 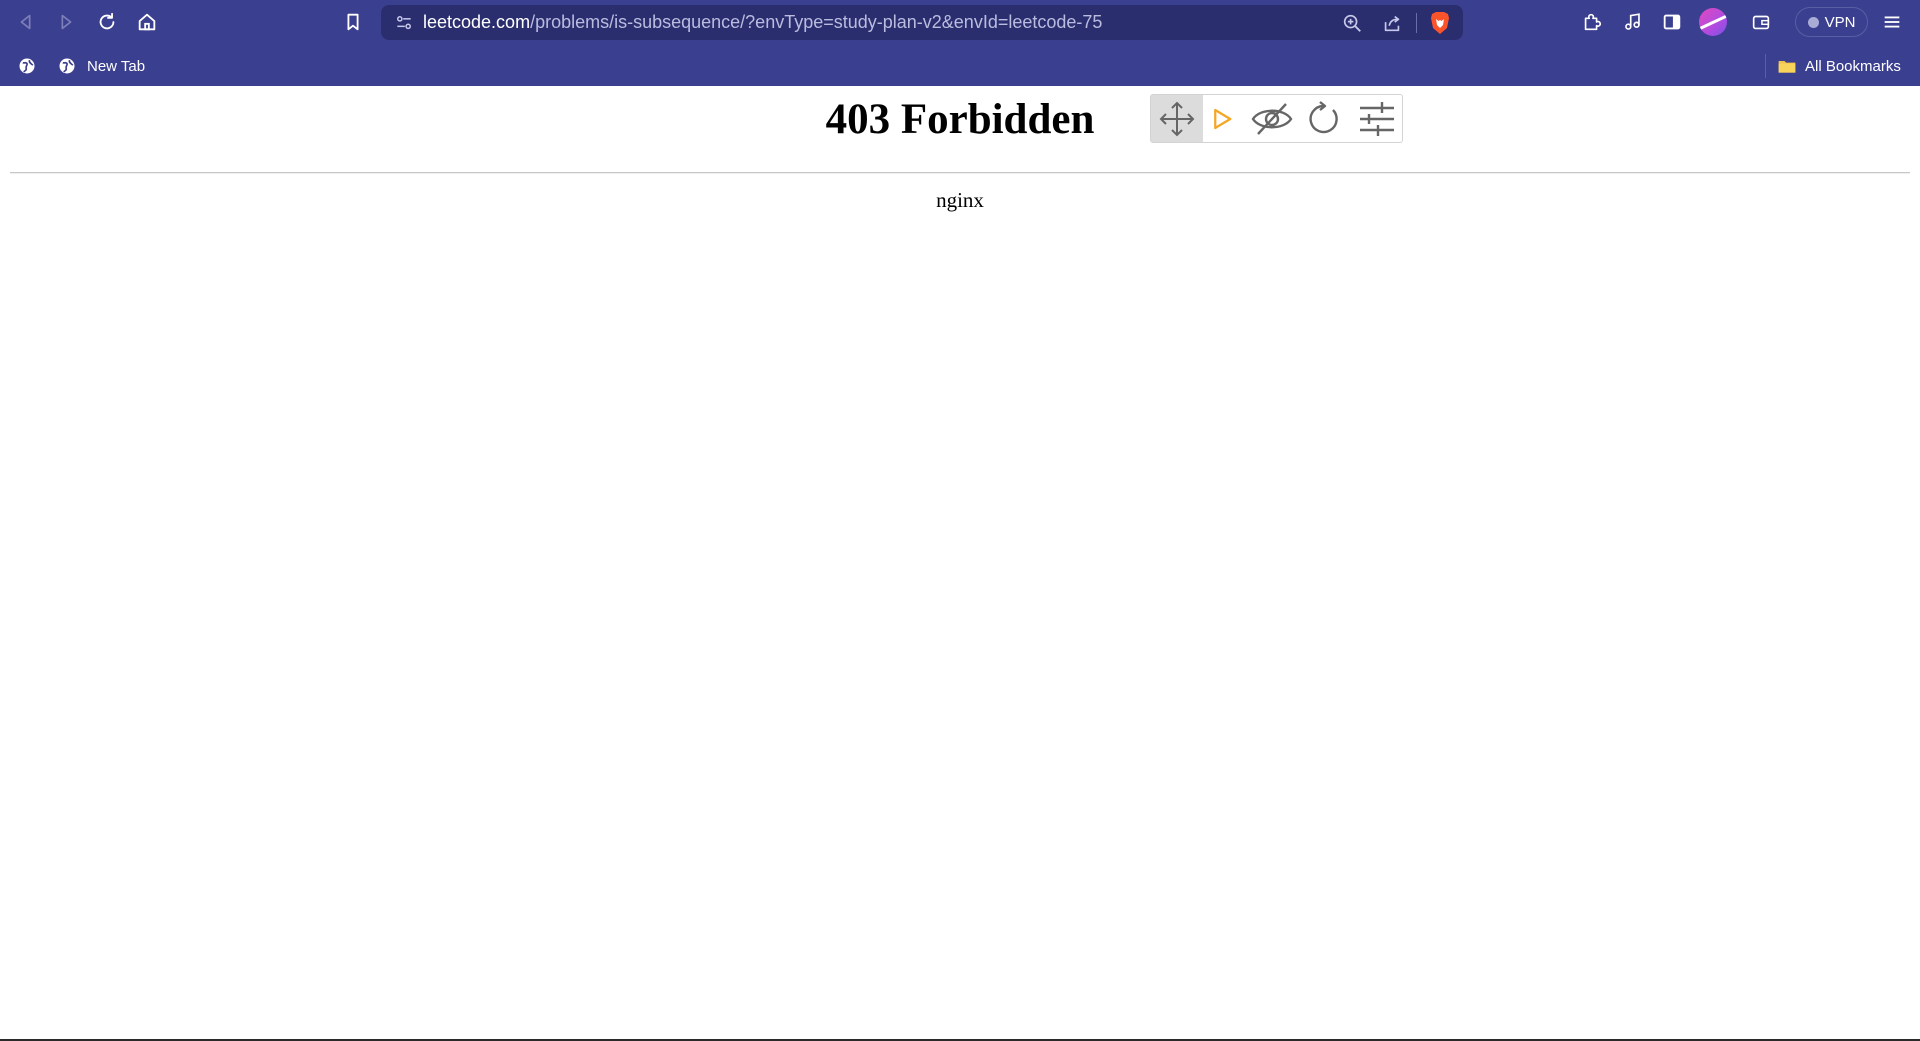 I want to click on url-divider, so click(x=1416, y=23).